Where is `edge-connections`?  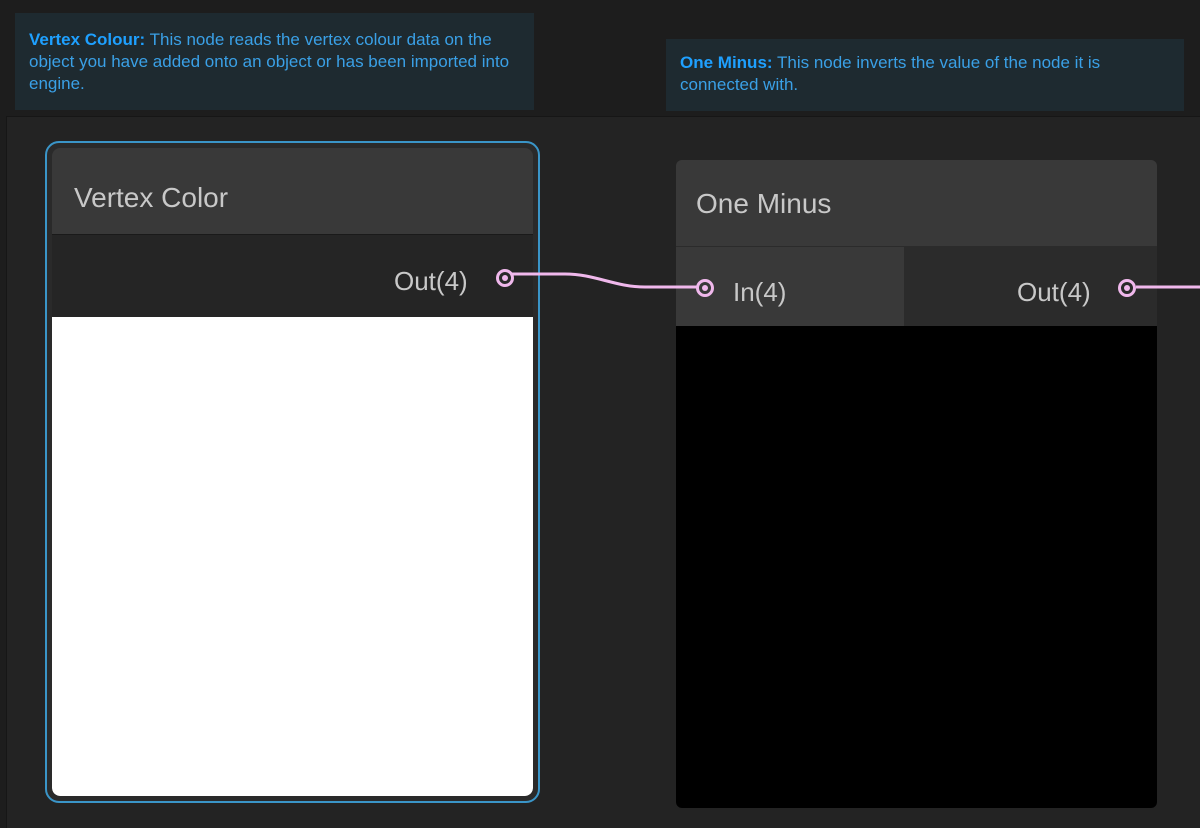 edge-connections is located at coordinates (855, 280).